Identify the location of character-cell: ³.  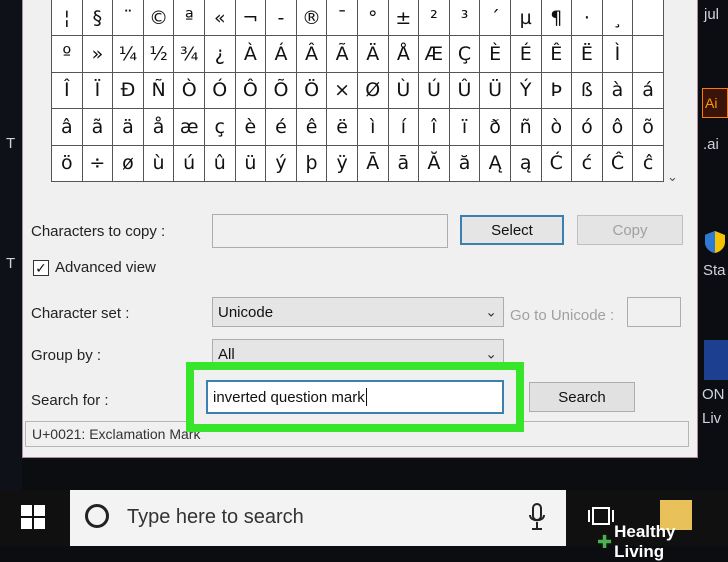
(465, 18).